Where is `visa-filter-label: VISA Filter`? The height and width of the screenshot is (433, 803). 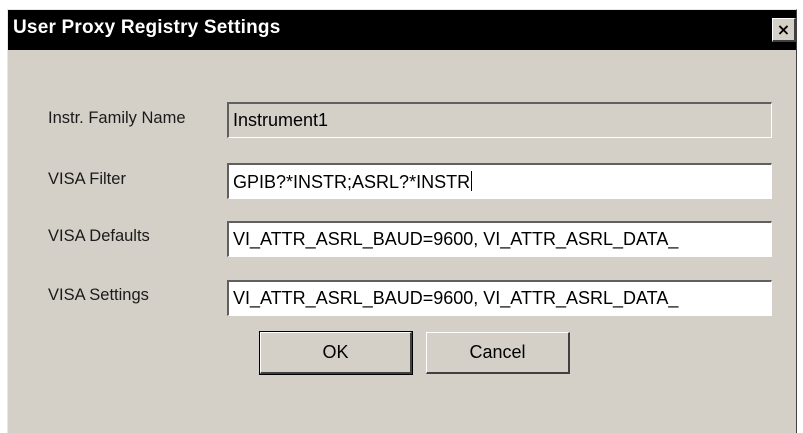 visa-filter-label: VISA Filter is located at coordinates (87, 179).